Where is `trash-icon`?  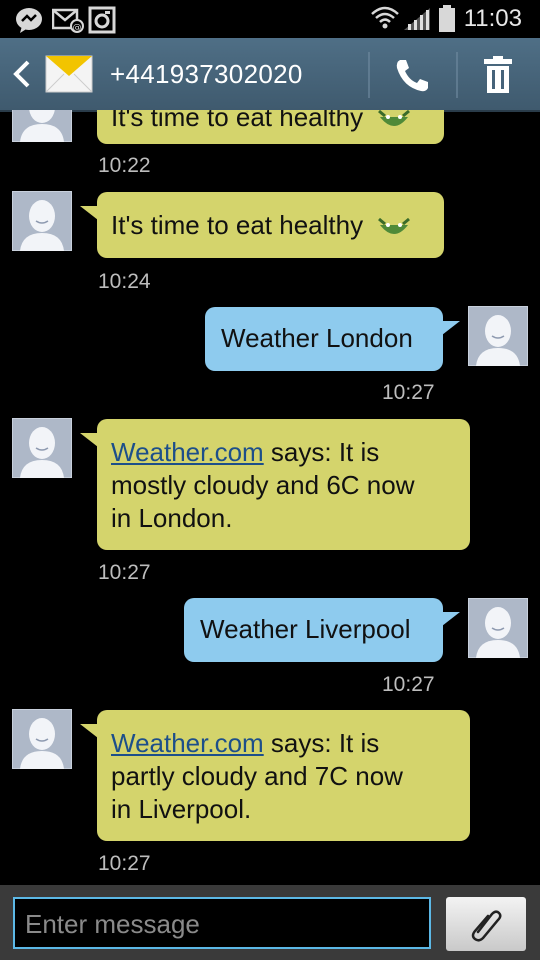 trash-icon is located at coordinates (498, 75).